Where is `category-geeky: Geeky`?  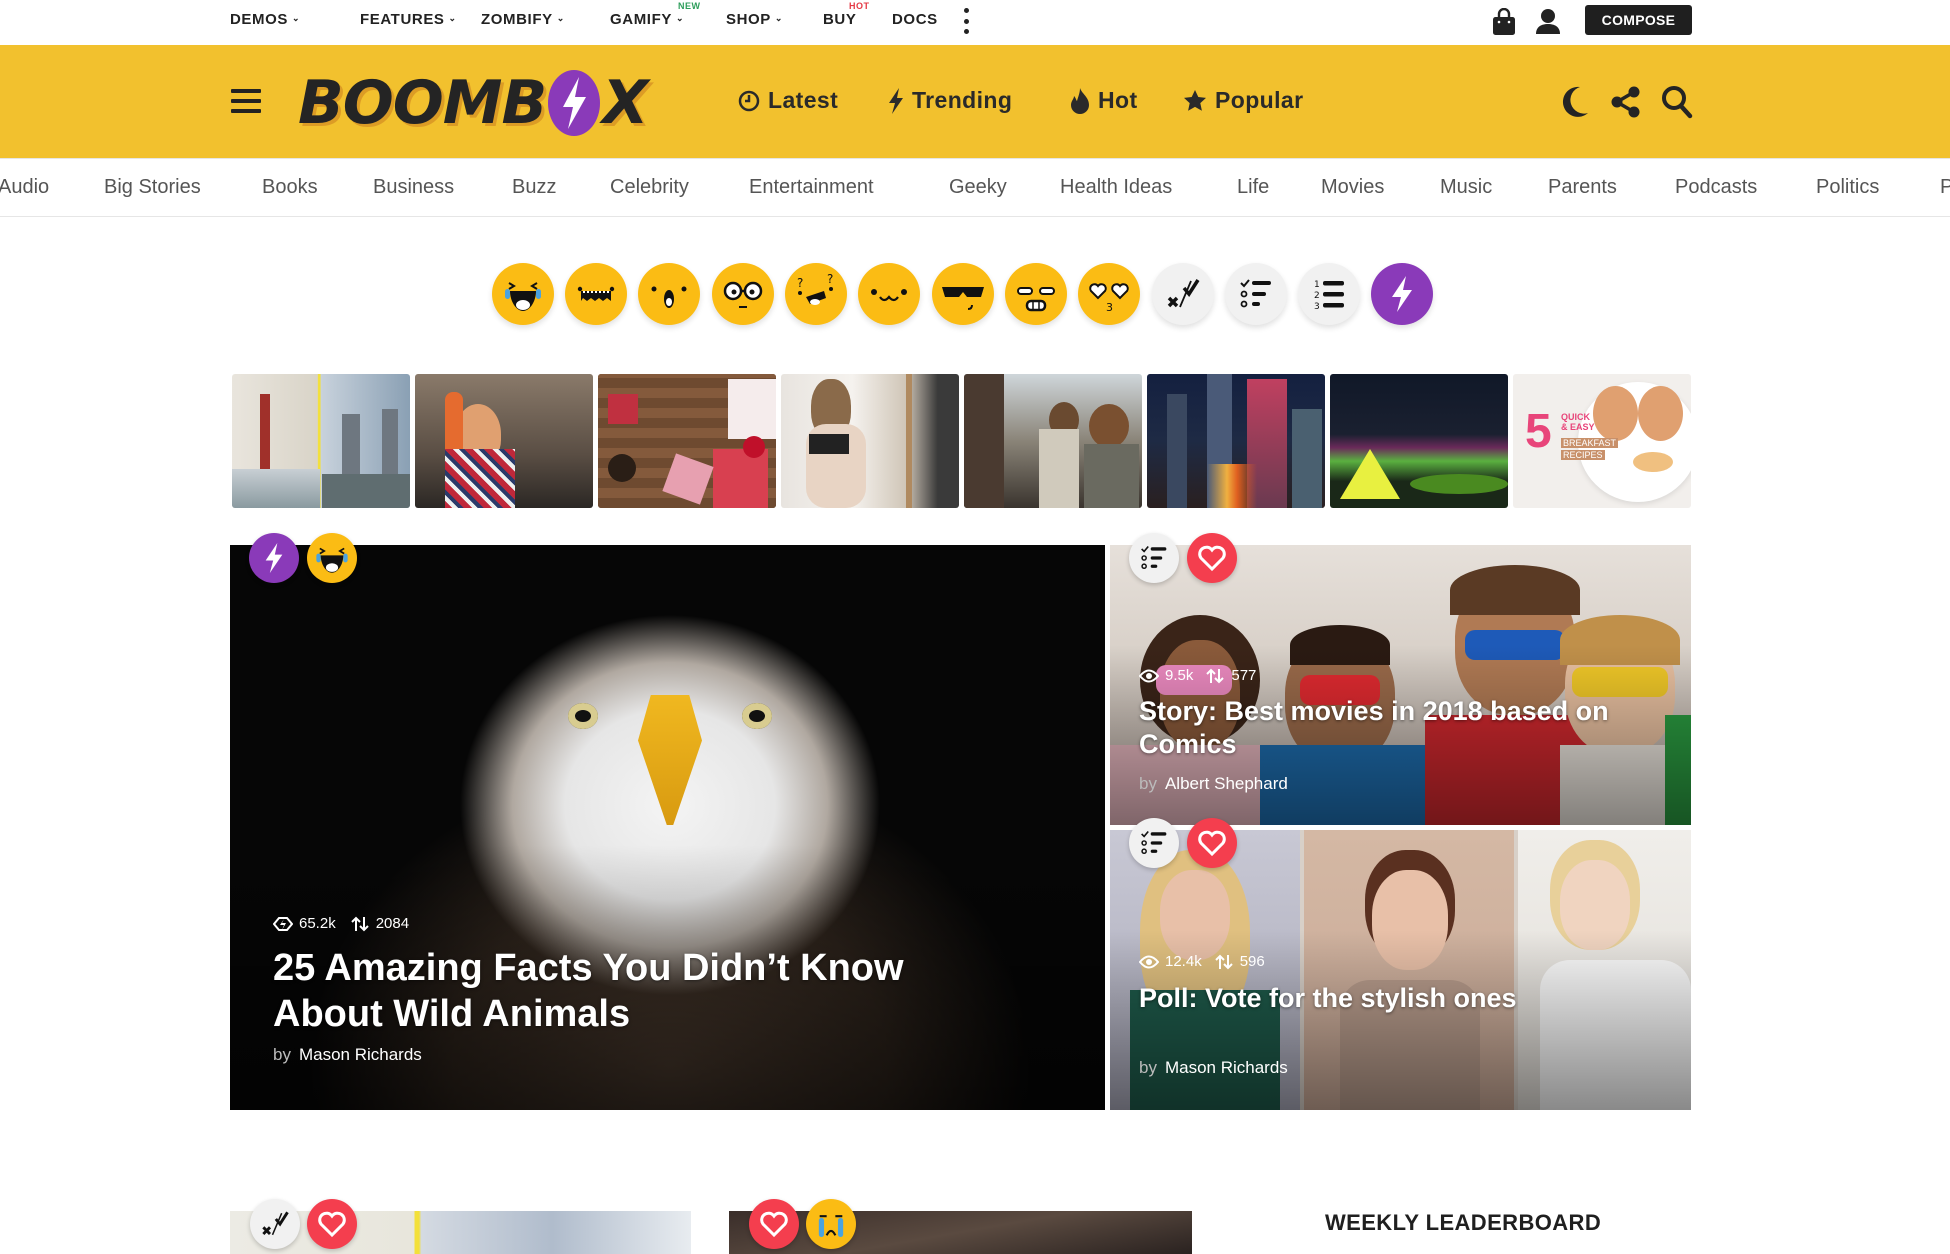 category-geeky: Geeky is located at coordinates (978, 187).